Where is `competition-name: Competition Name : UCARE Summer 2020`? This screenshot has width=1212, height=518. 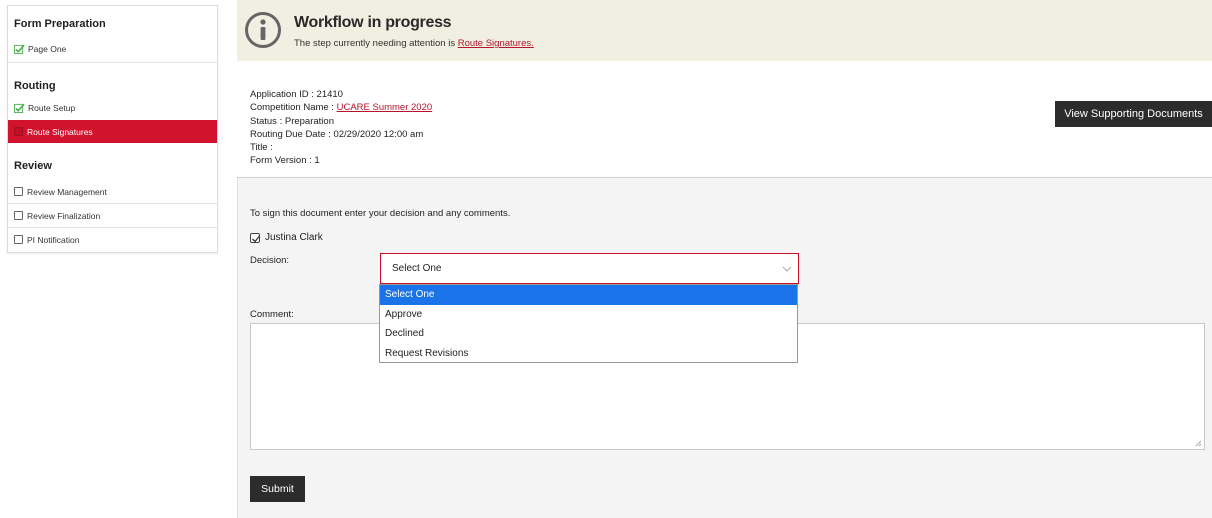 competition-name: Competition Name : UCARE Summer 2020 is located at coordinates (341, 108).